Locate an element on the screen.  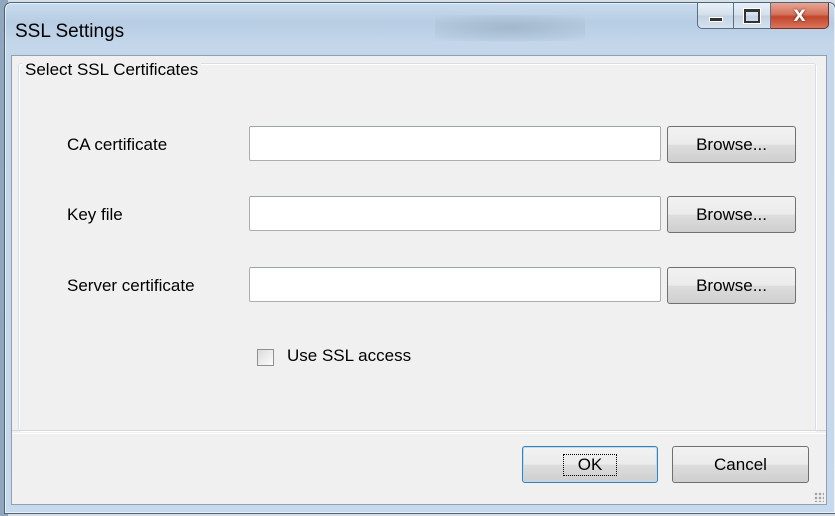
footer-separator is located at coordinates (419, 432).